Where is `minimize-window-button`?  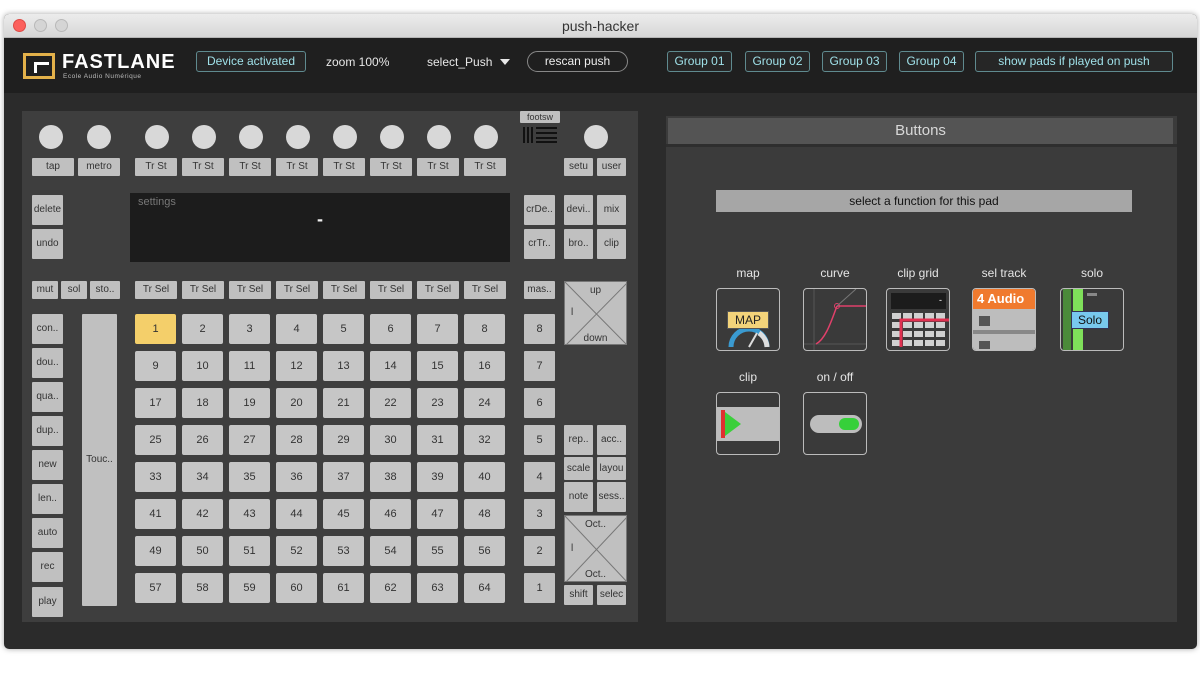 minimize-window-button is located at coordinates (40, 25).